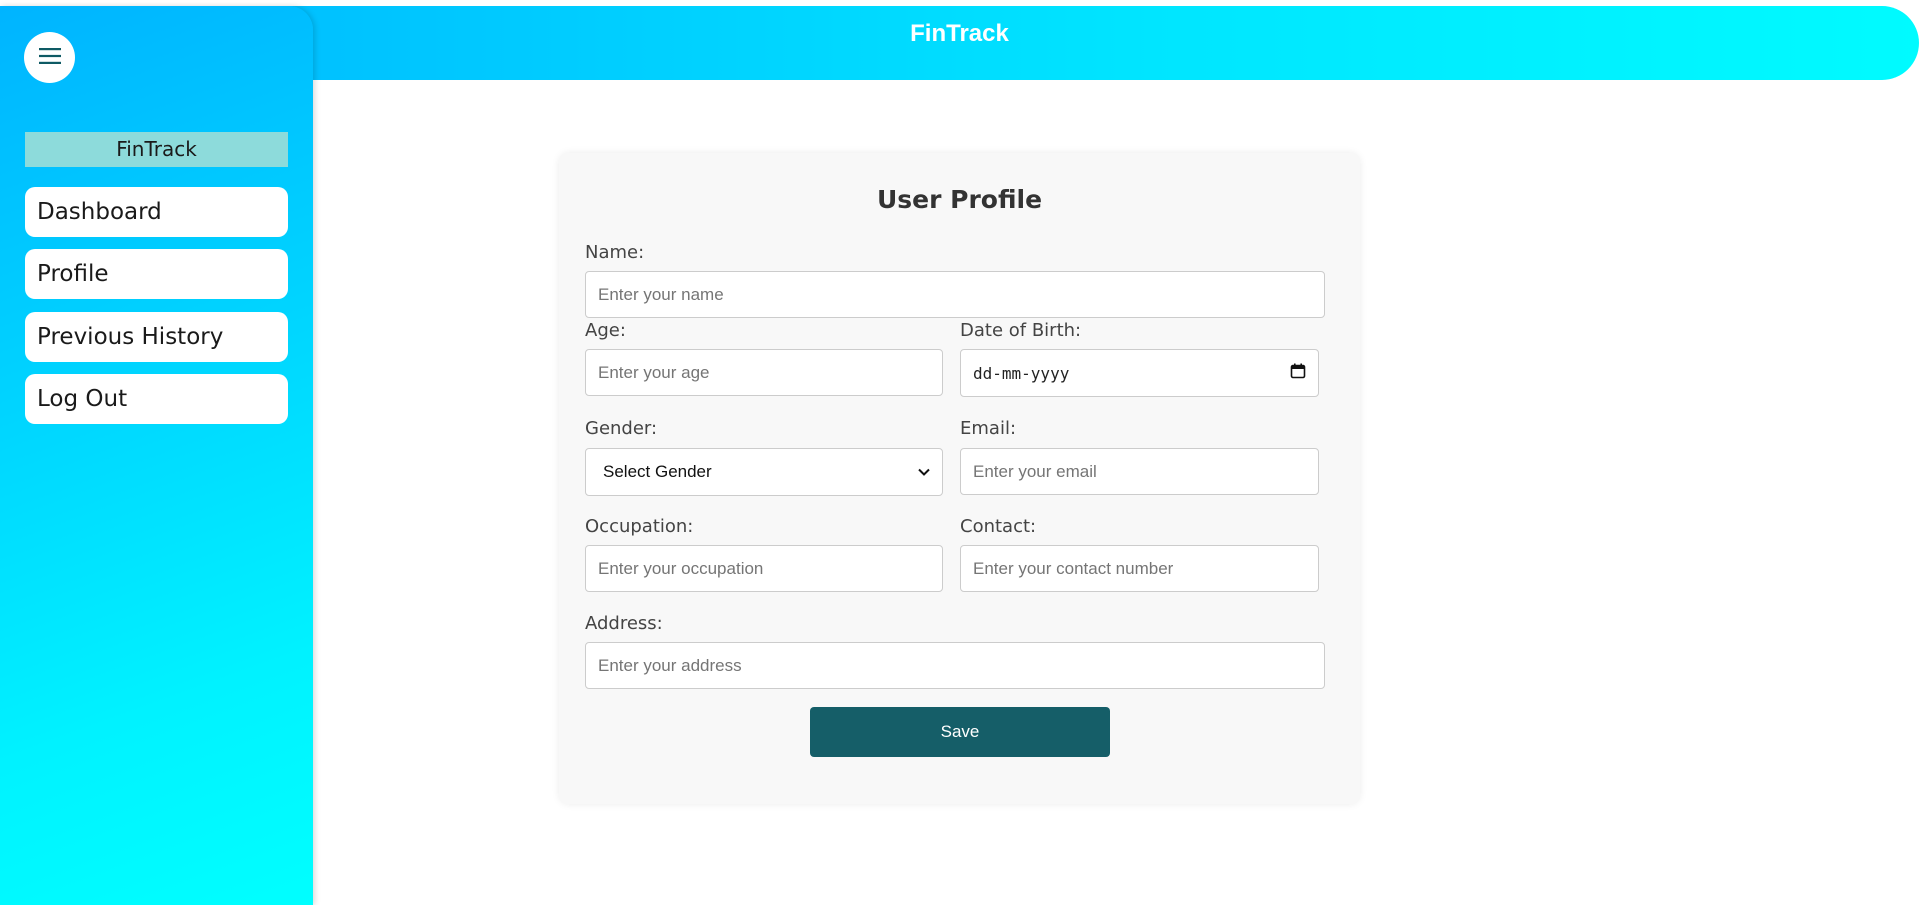  I want to click on address-input, so click(955, 665).